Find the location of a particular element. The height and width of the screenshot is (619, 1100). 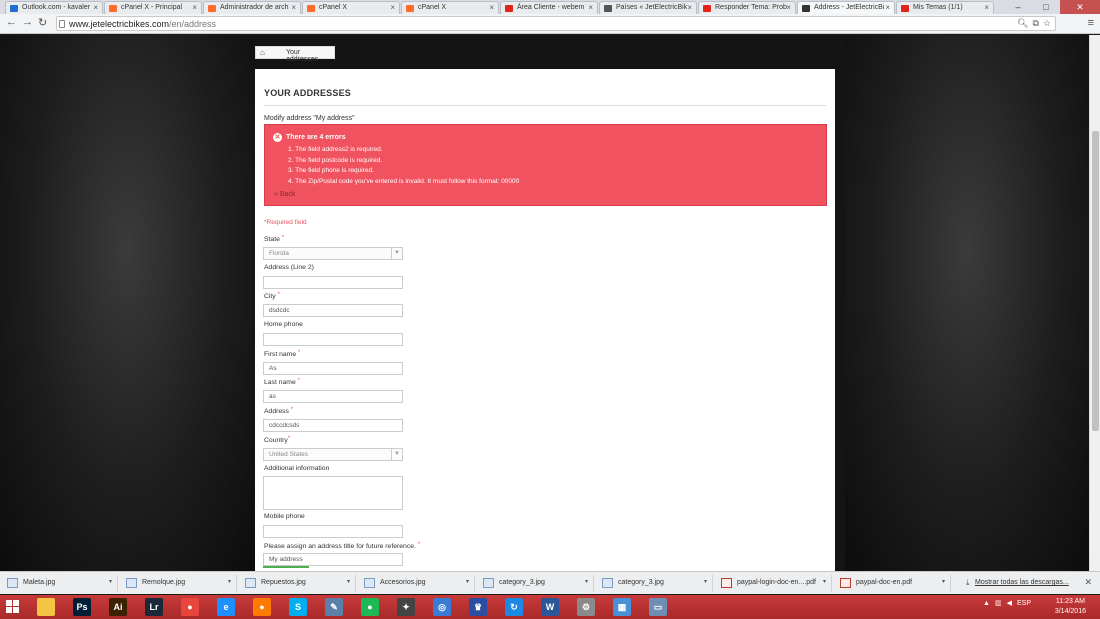

download-item: Repuestos.jpg ▾ is located at coordinates (298, 583).